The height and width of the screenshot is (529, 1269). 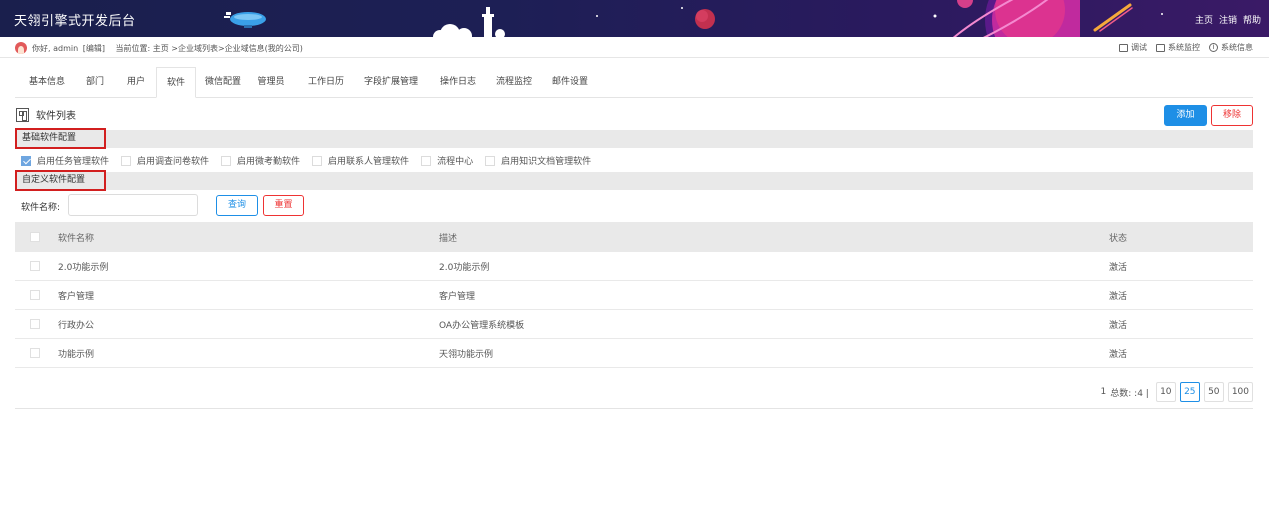 What do you see at coordinates (482, 325) in the screenshot?
I see `row-desc: OA办公管理系统模板` at bounding box center [482, 325].